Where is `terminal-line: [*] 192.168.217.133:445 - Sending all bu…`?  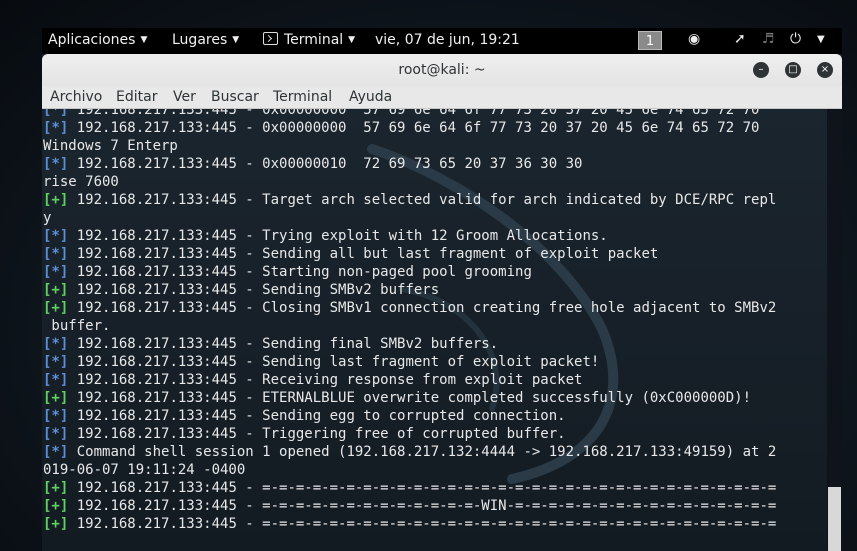
terminal-line: [*] 192.168.217.133:445 - Sending all bu… is located at coordinates (409, 254).